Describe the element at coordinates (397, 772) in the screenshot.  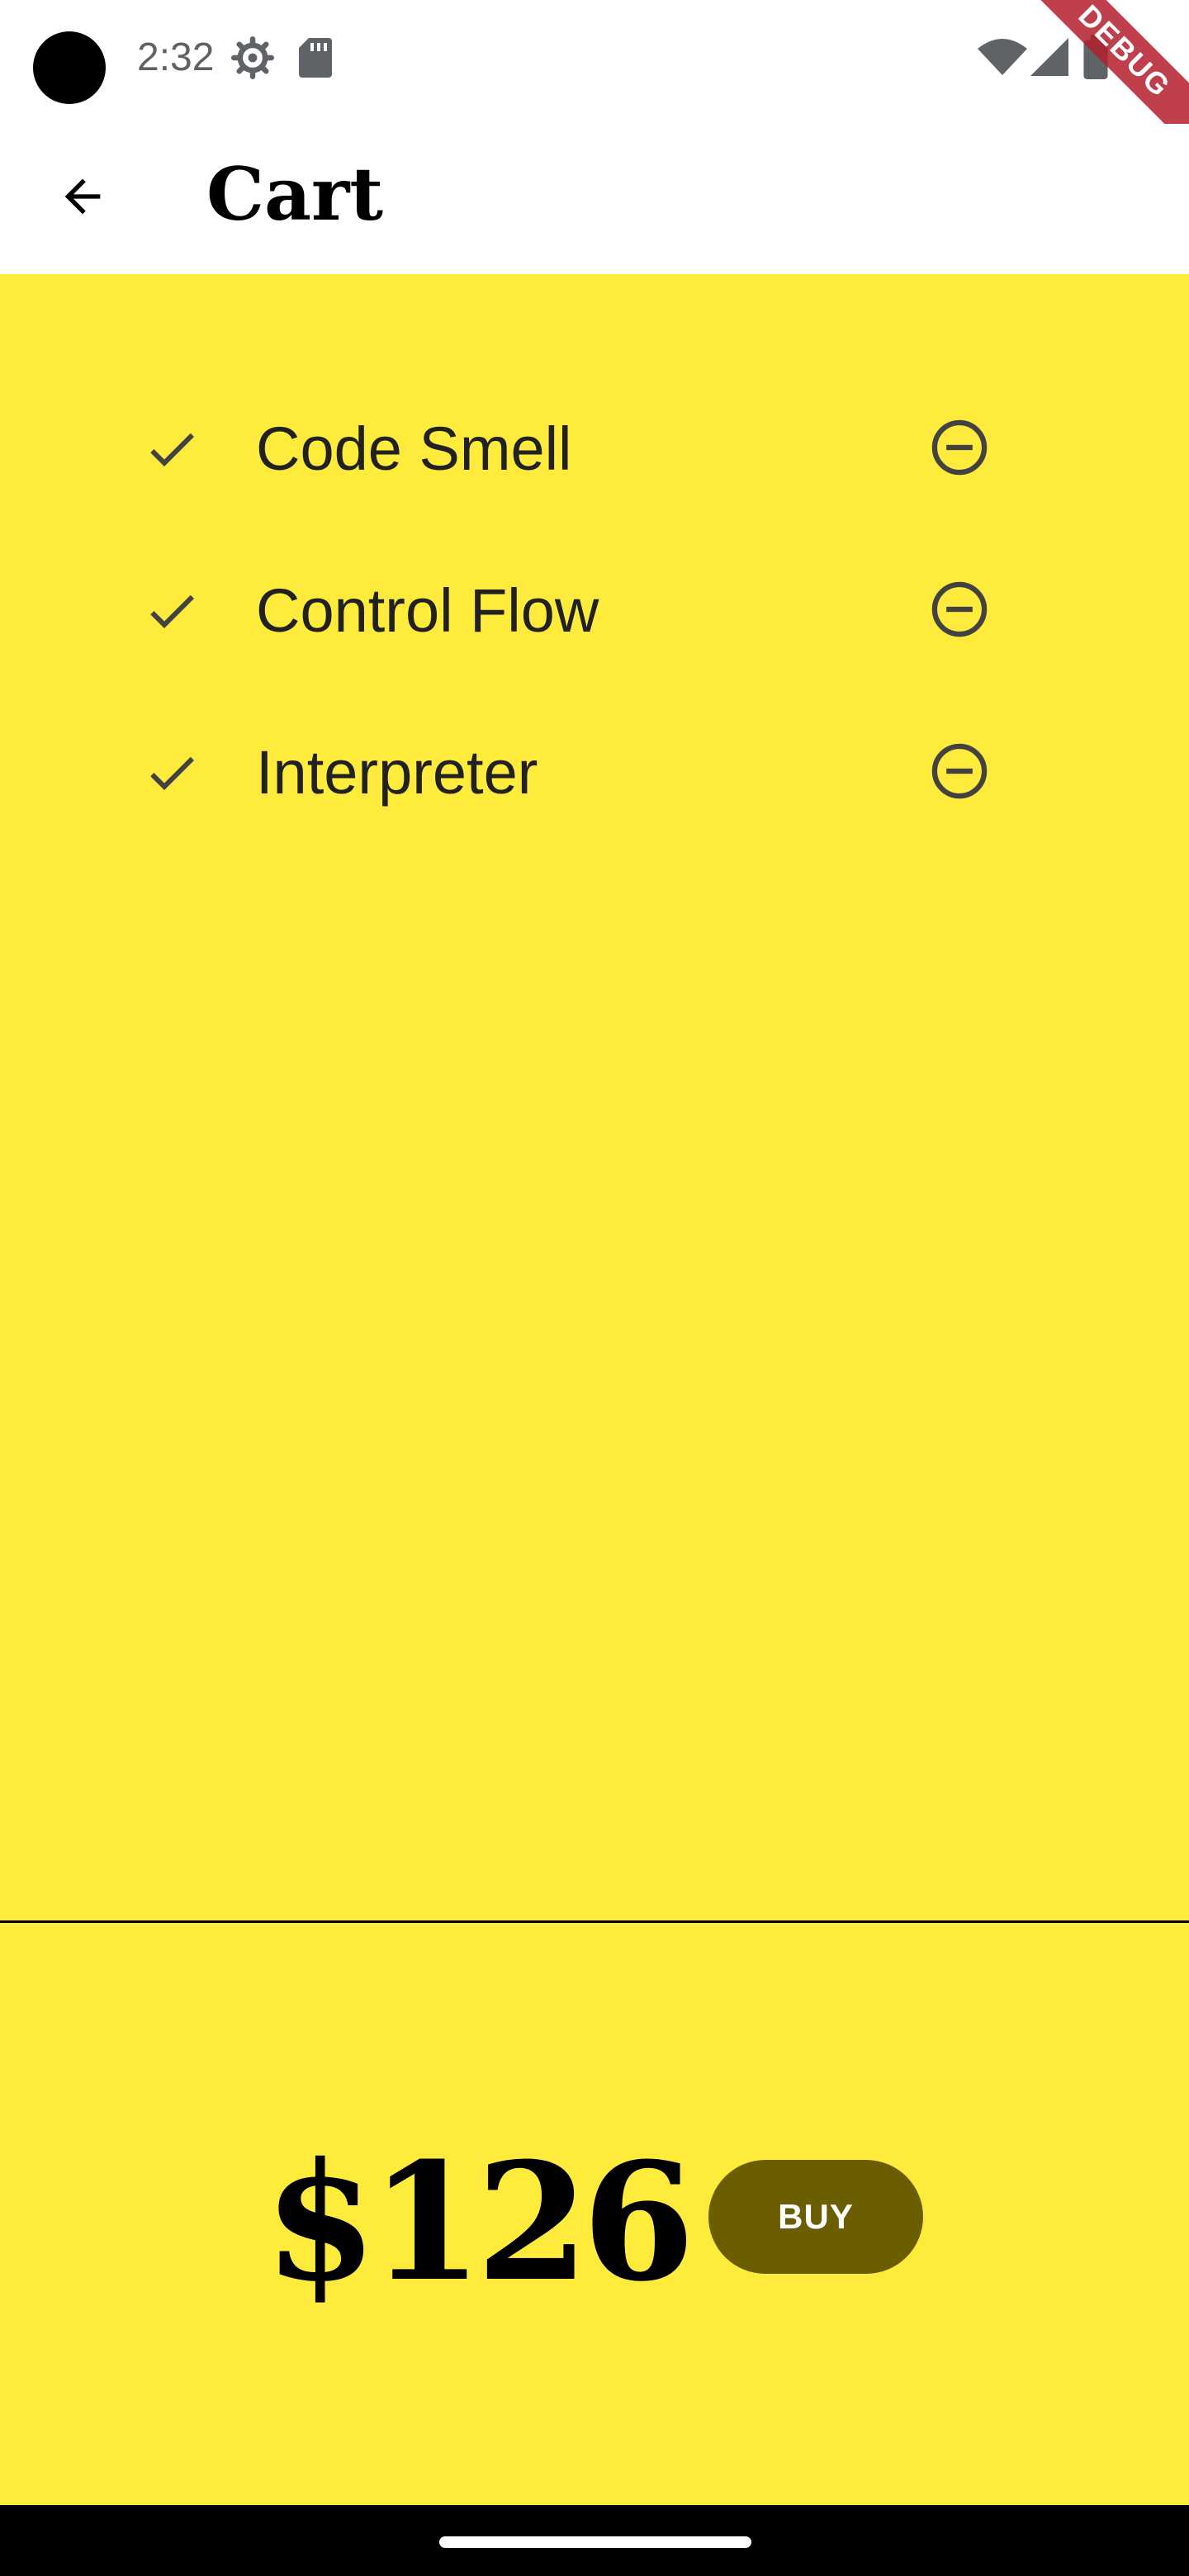
I see `cart-item-name: Interpreter` at that location.